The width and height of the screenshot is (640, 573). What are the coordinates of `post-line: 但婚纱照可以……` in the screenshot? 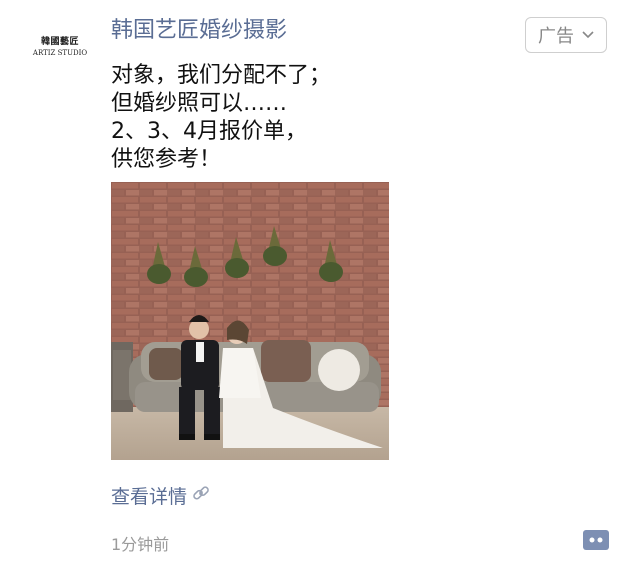 It's located at (199, 103).